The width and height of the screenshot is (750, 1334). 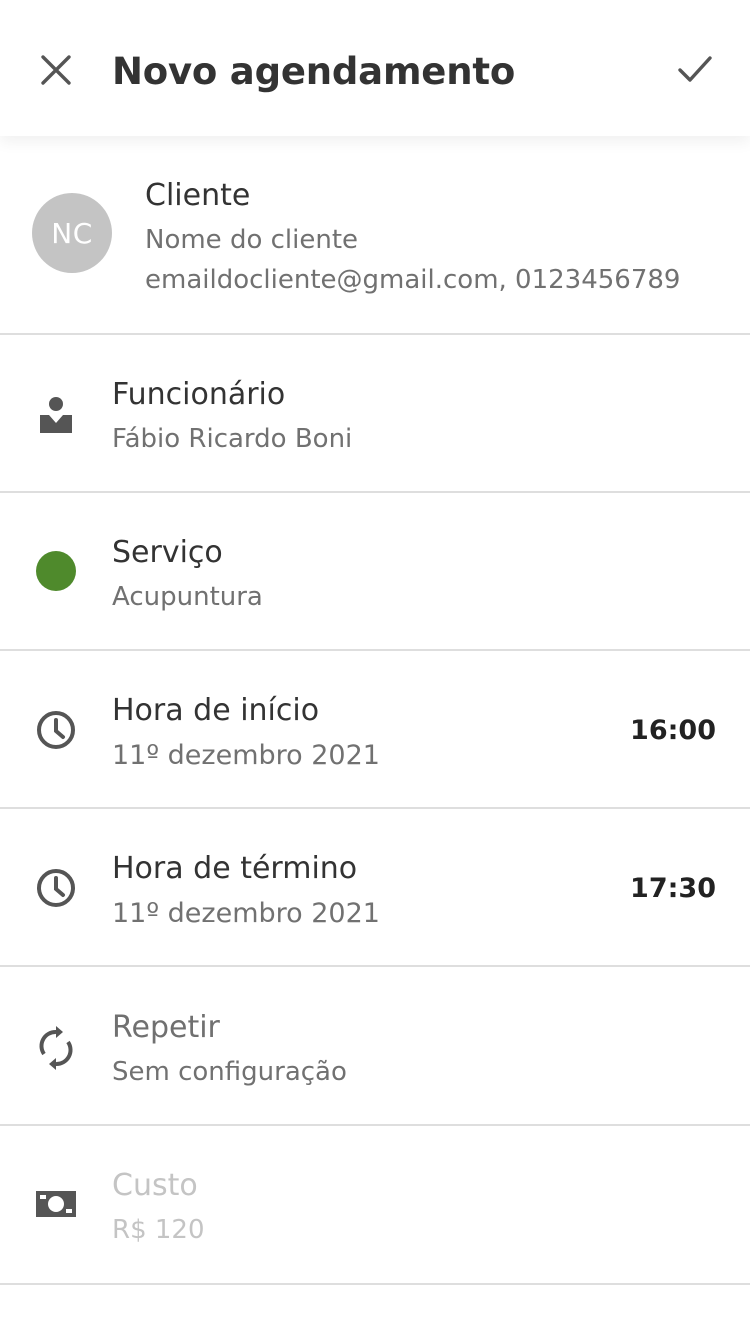 I want to click on client-section-label: Cliente, so click(x=198, y=195).